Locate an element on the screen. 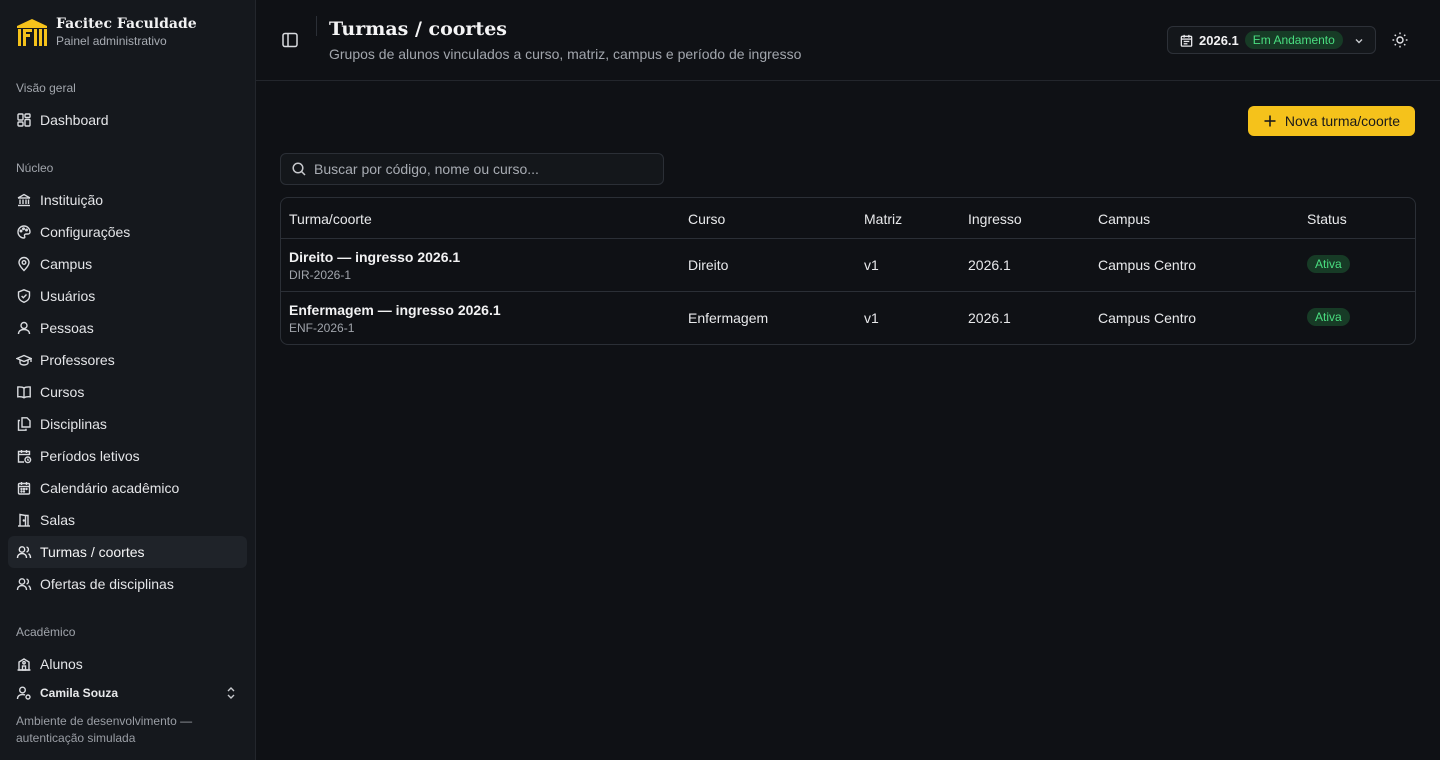 The height and width of the screenshot is (760, 1440). sidebar-item-periodos-letivos: Períodos letivos is located at coordinates (127, 456).